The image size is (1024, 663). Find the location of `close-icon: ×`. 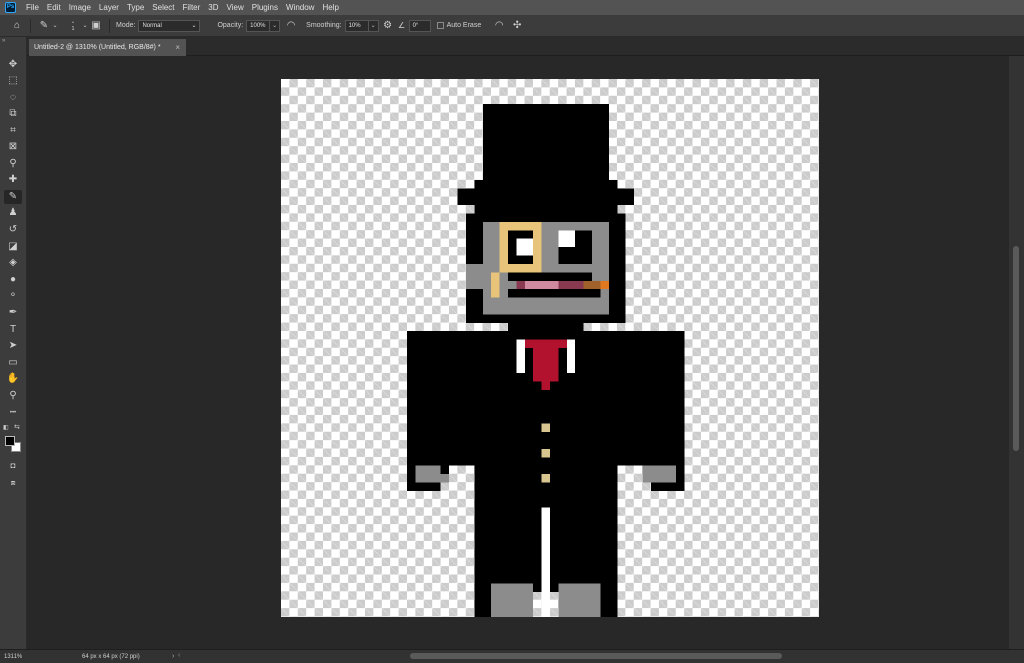

close-icon: × is located at coordinates (177, 47).